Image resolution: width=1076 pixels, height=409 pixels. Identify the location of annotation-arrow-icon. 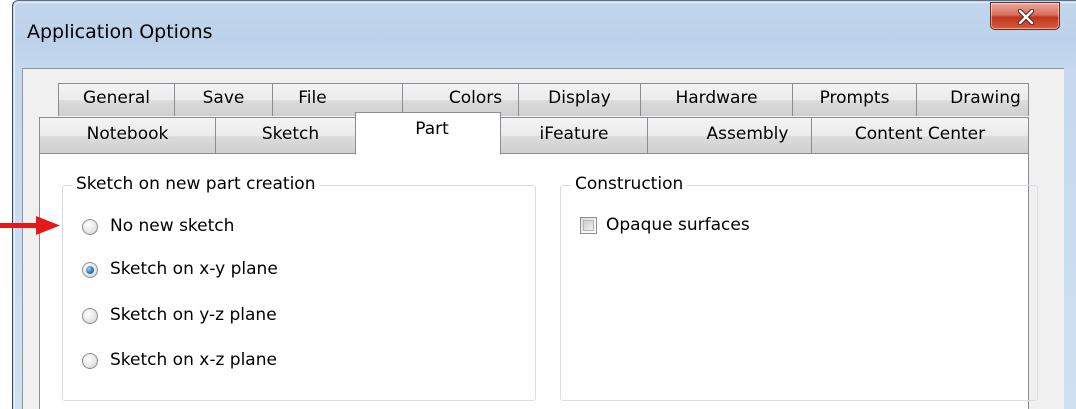
(30, 225).